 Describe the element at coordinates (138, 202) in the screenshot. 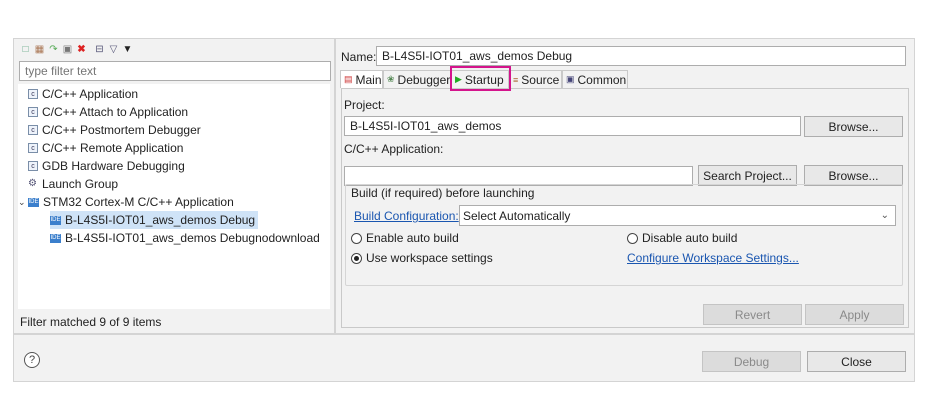

I see `tree-item-label: STM32 Cortex-M C/C++ Application` at that location.